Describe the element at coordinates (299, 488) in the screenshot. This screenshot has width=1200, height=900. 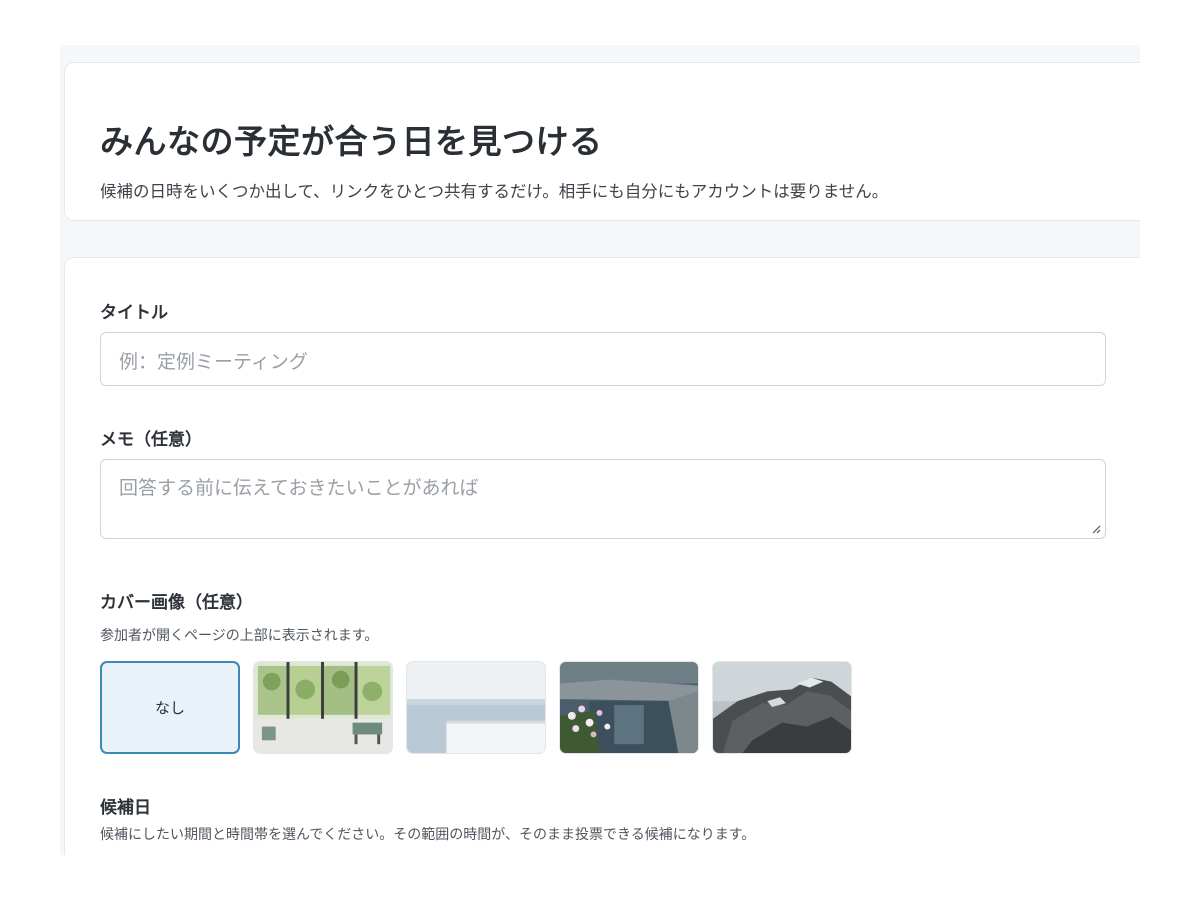
I see `memo-placeholder: 回答する前に伝えておきたいことがあれば` at that location.